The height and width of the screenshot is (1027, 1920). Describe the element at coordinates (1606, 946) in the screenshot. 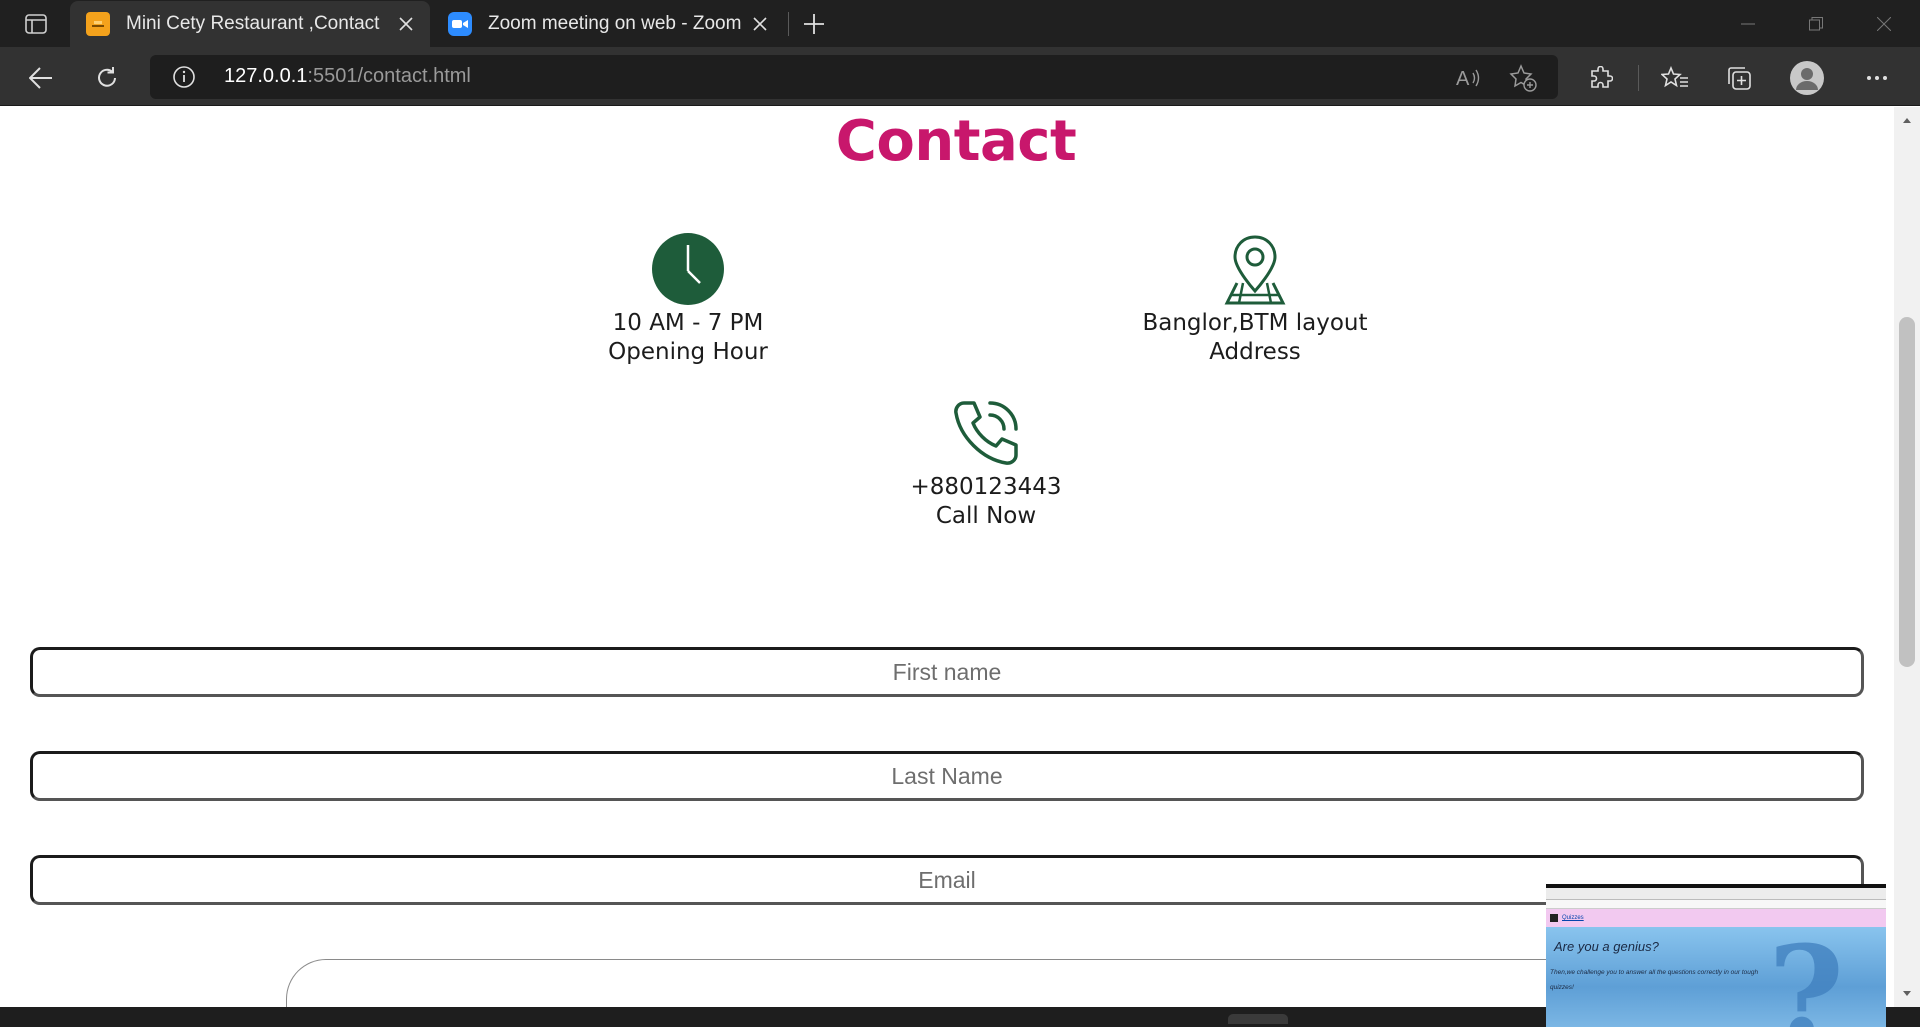

I see `pip-heading: Are you a genius?` at that location.